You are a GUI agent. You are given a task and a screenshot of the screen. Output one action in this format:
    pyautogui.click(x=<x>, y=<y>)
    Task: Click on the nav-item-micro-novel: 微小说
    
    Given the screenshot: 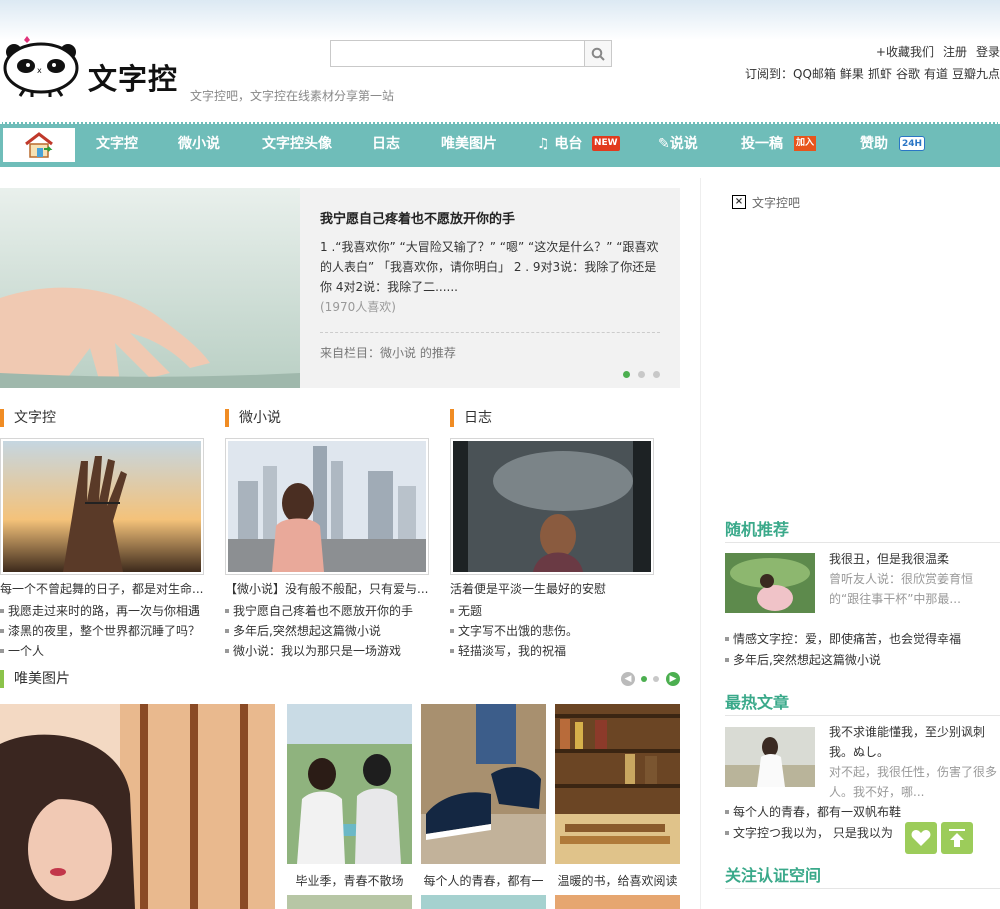 What is the action you would take?
    pyautogui.click(x=199, y=144)
    